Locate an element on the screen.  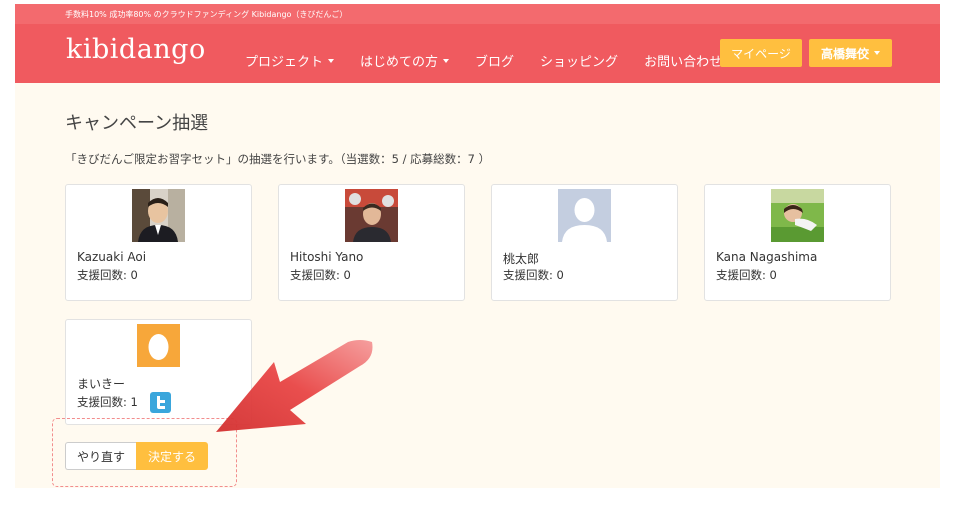
mypage-button-label: マイページ is located at coordinates (761, 53).